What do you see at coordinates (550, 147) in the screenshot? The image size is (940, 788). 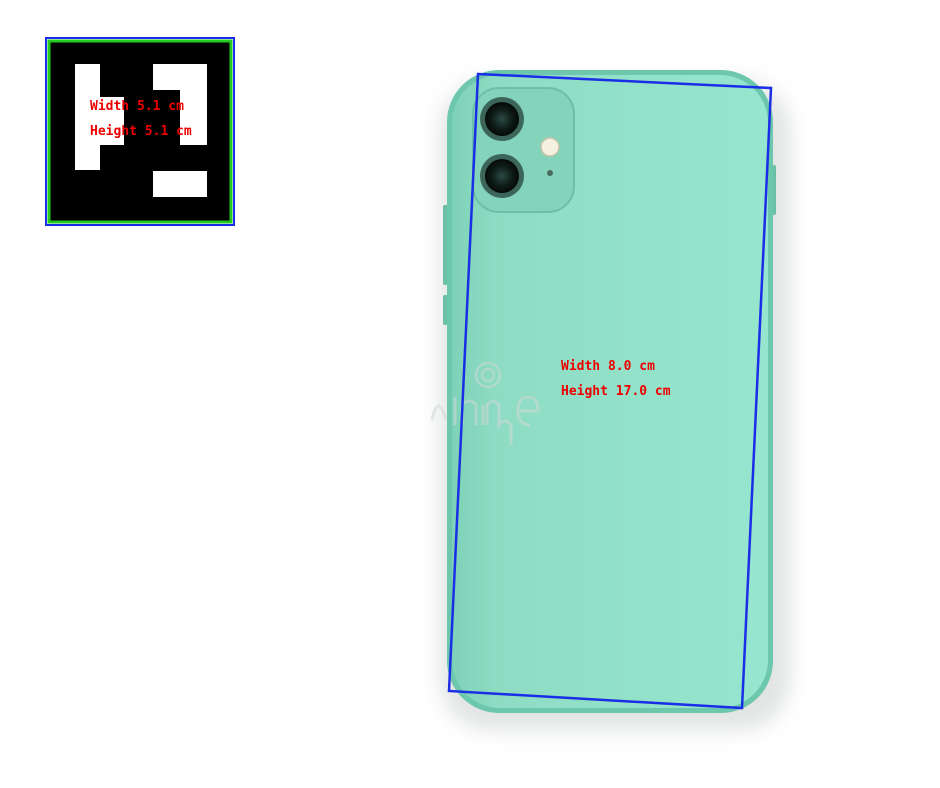 I see `flash-icon` at bounding box center [550, 147].